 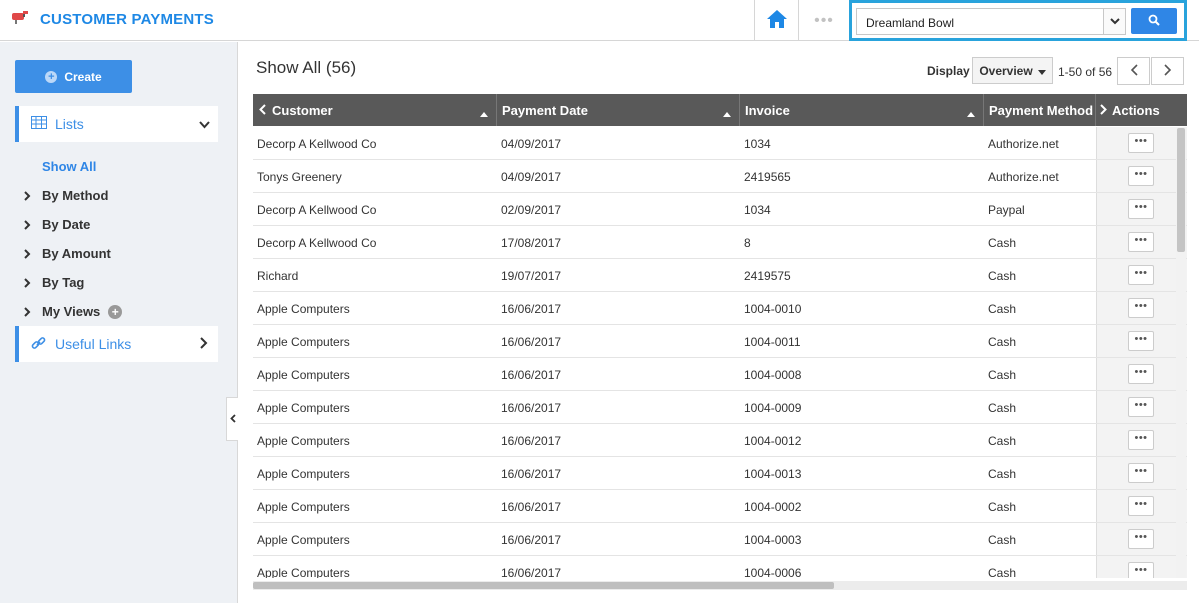 I want to click on mailbox-icon, so click(x=20, y=17).